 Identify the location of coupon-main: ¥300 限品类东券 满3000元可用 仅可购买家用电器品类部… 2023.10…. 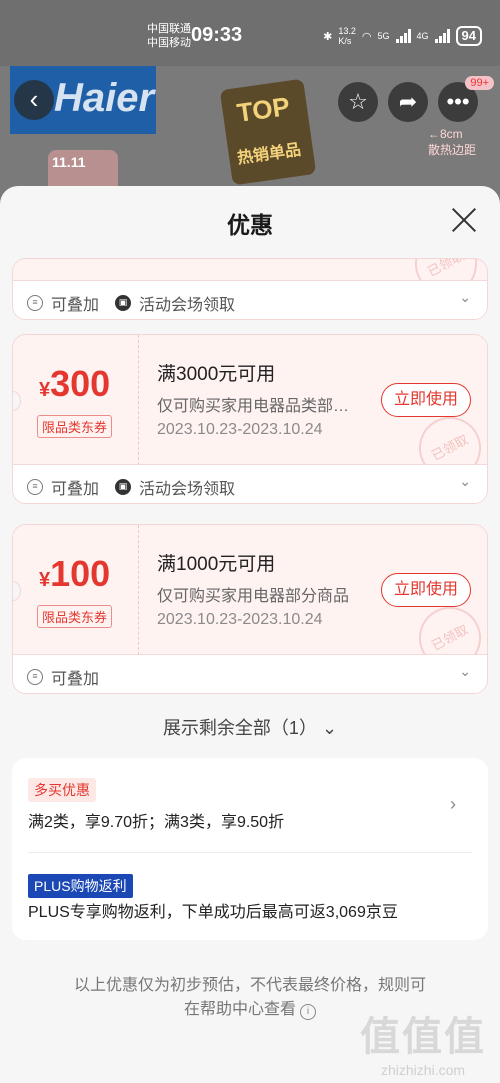
(250, 412).